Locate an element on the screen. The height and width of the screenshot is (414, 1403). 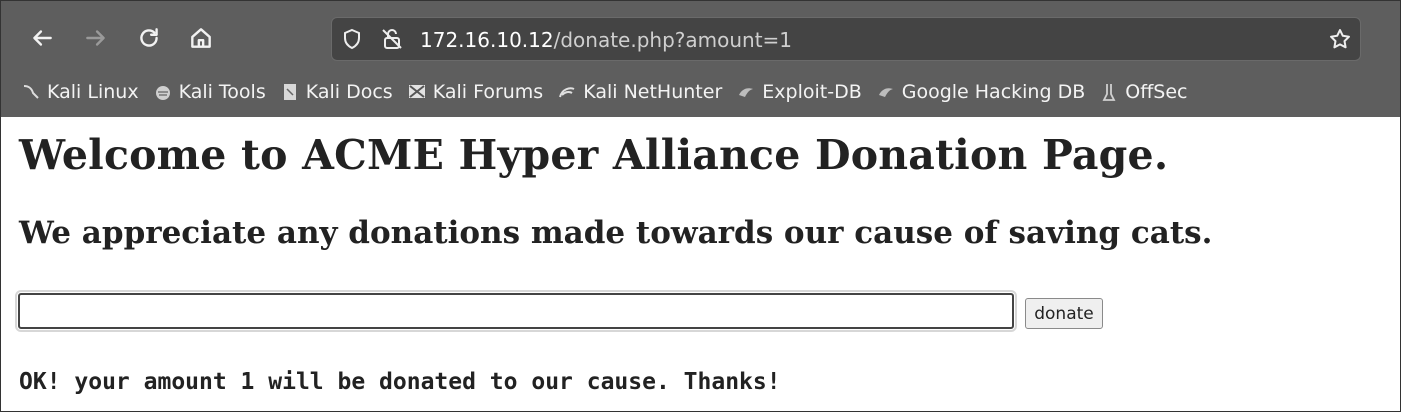
kali-forums-icon is located at coordinates (416, 91).